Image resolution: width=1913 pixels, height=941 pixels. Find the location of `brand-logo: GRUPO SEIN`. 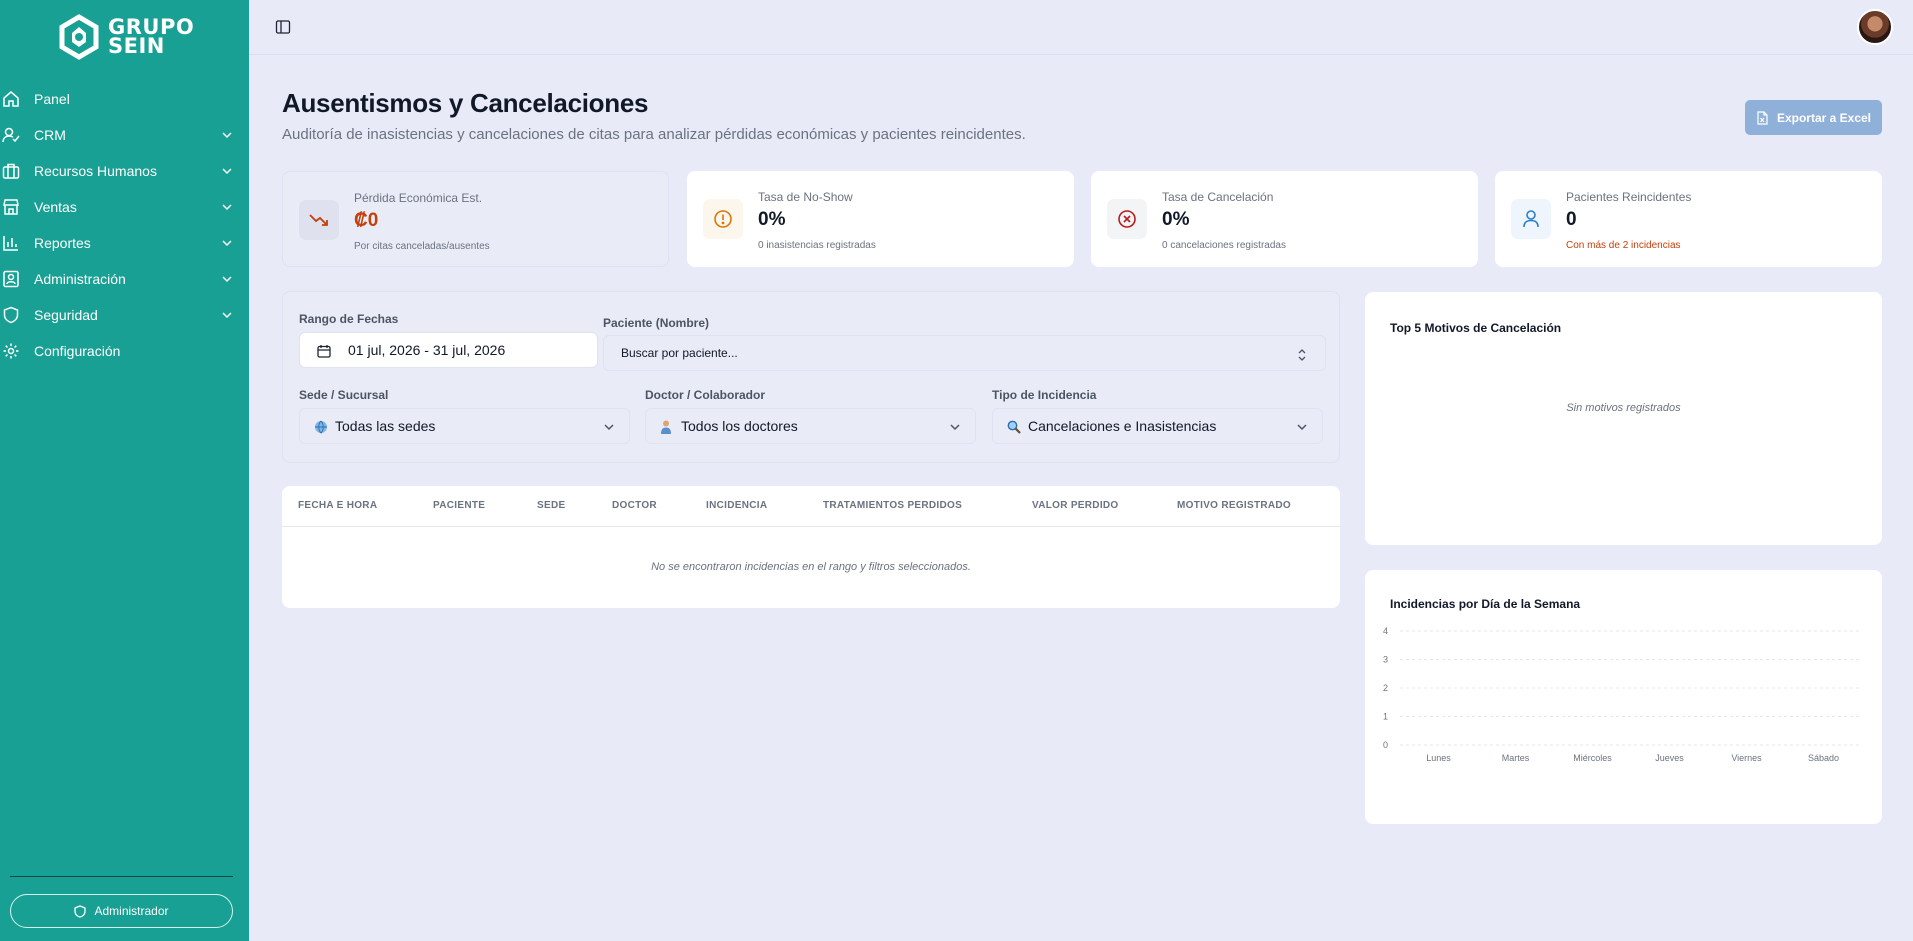

brand-logo: GRUPO SEIN is located at coordinates (125, 37).